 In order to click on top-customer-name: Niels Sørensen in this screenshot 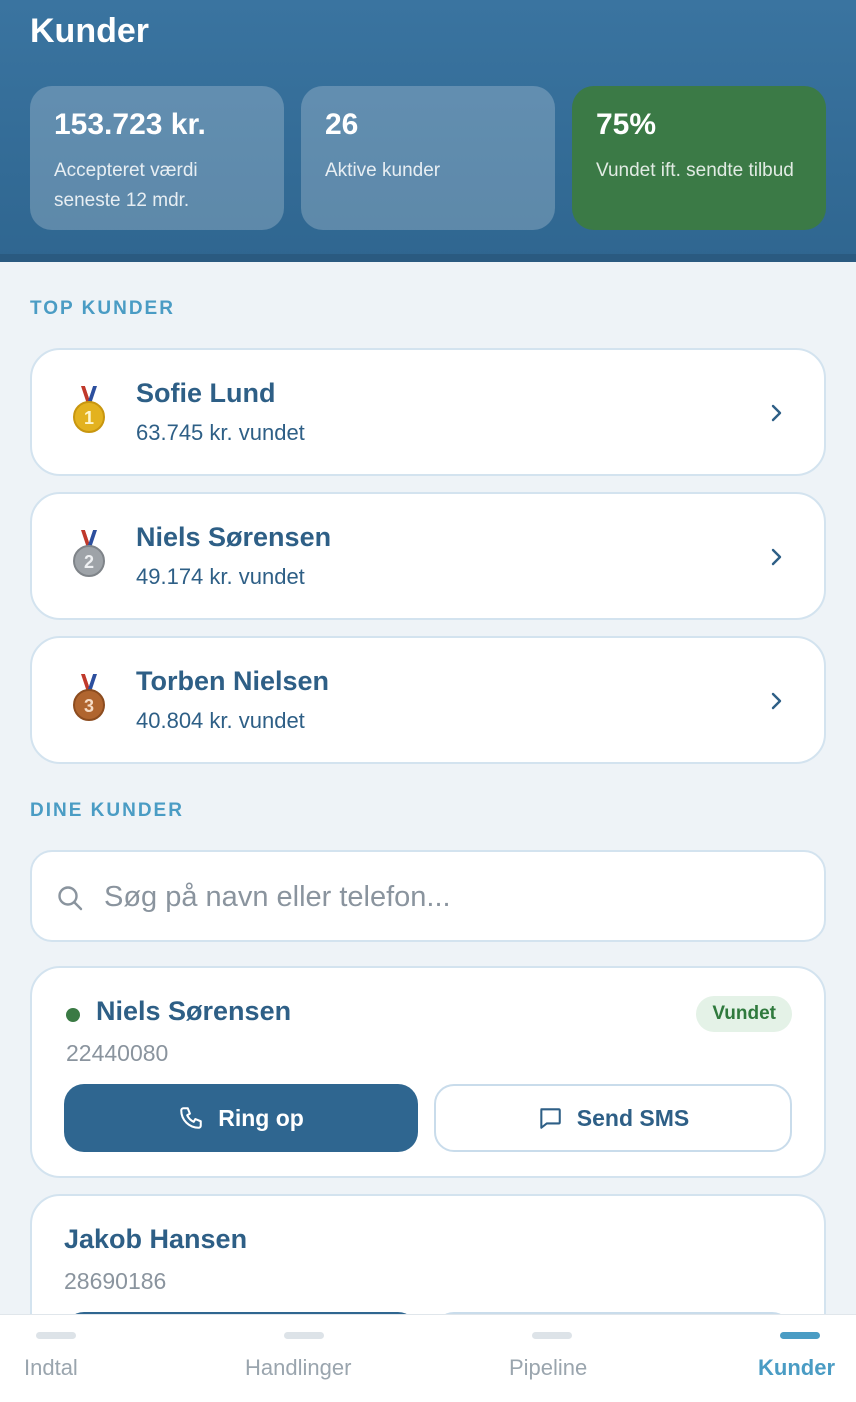, I will do `click(234, 537)`.